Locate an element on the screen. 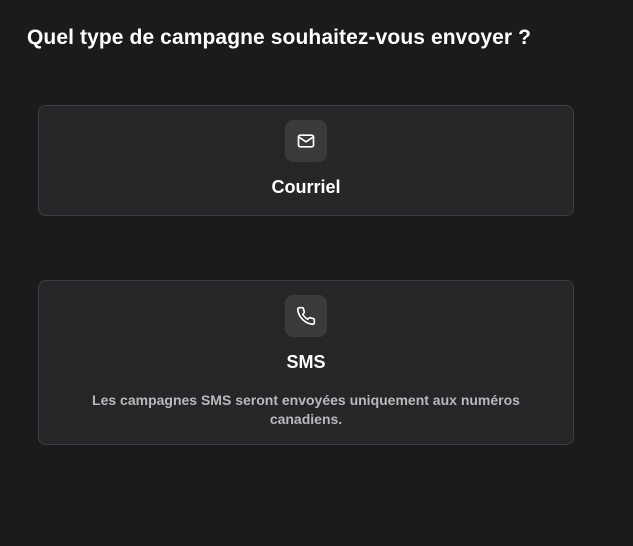 The height and width of the screenshot is (546, 633). envelope-icon is located at coordinates (306, 141).